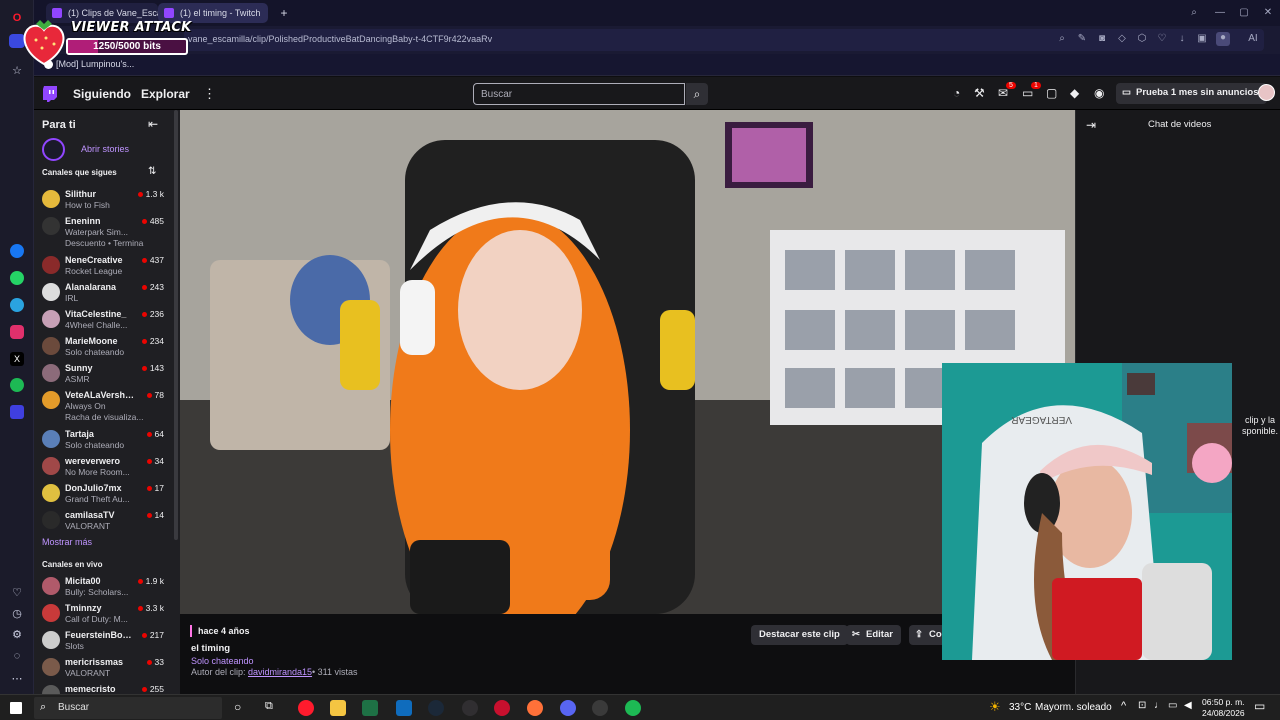  What do you see at coordinates (104, 667) in the screenshot?
I see `channel-item: mericrissmas VALORANT 33` at bounding box center [104, 667].